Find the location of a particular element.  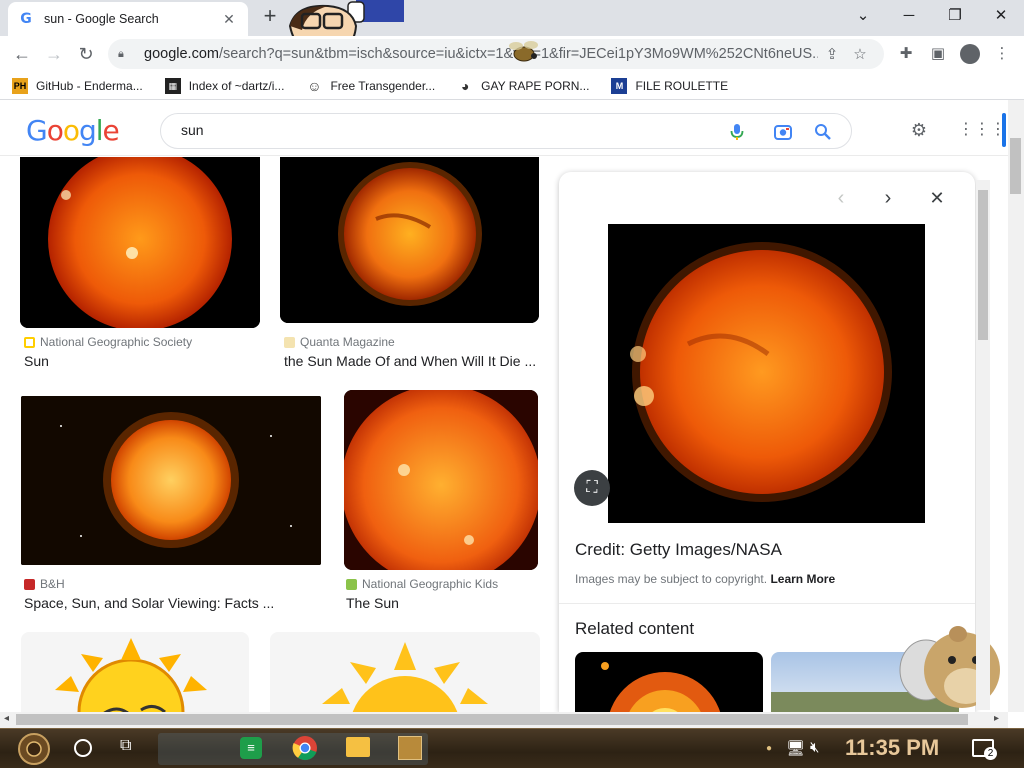

task-view-icon: ⧉ is located at coordinates (125, 746).